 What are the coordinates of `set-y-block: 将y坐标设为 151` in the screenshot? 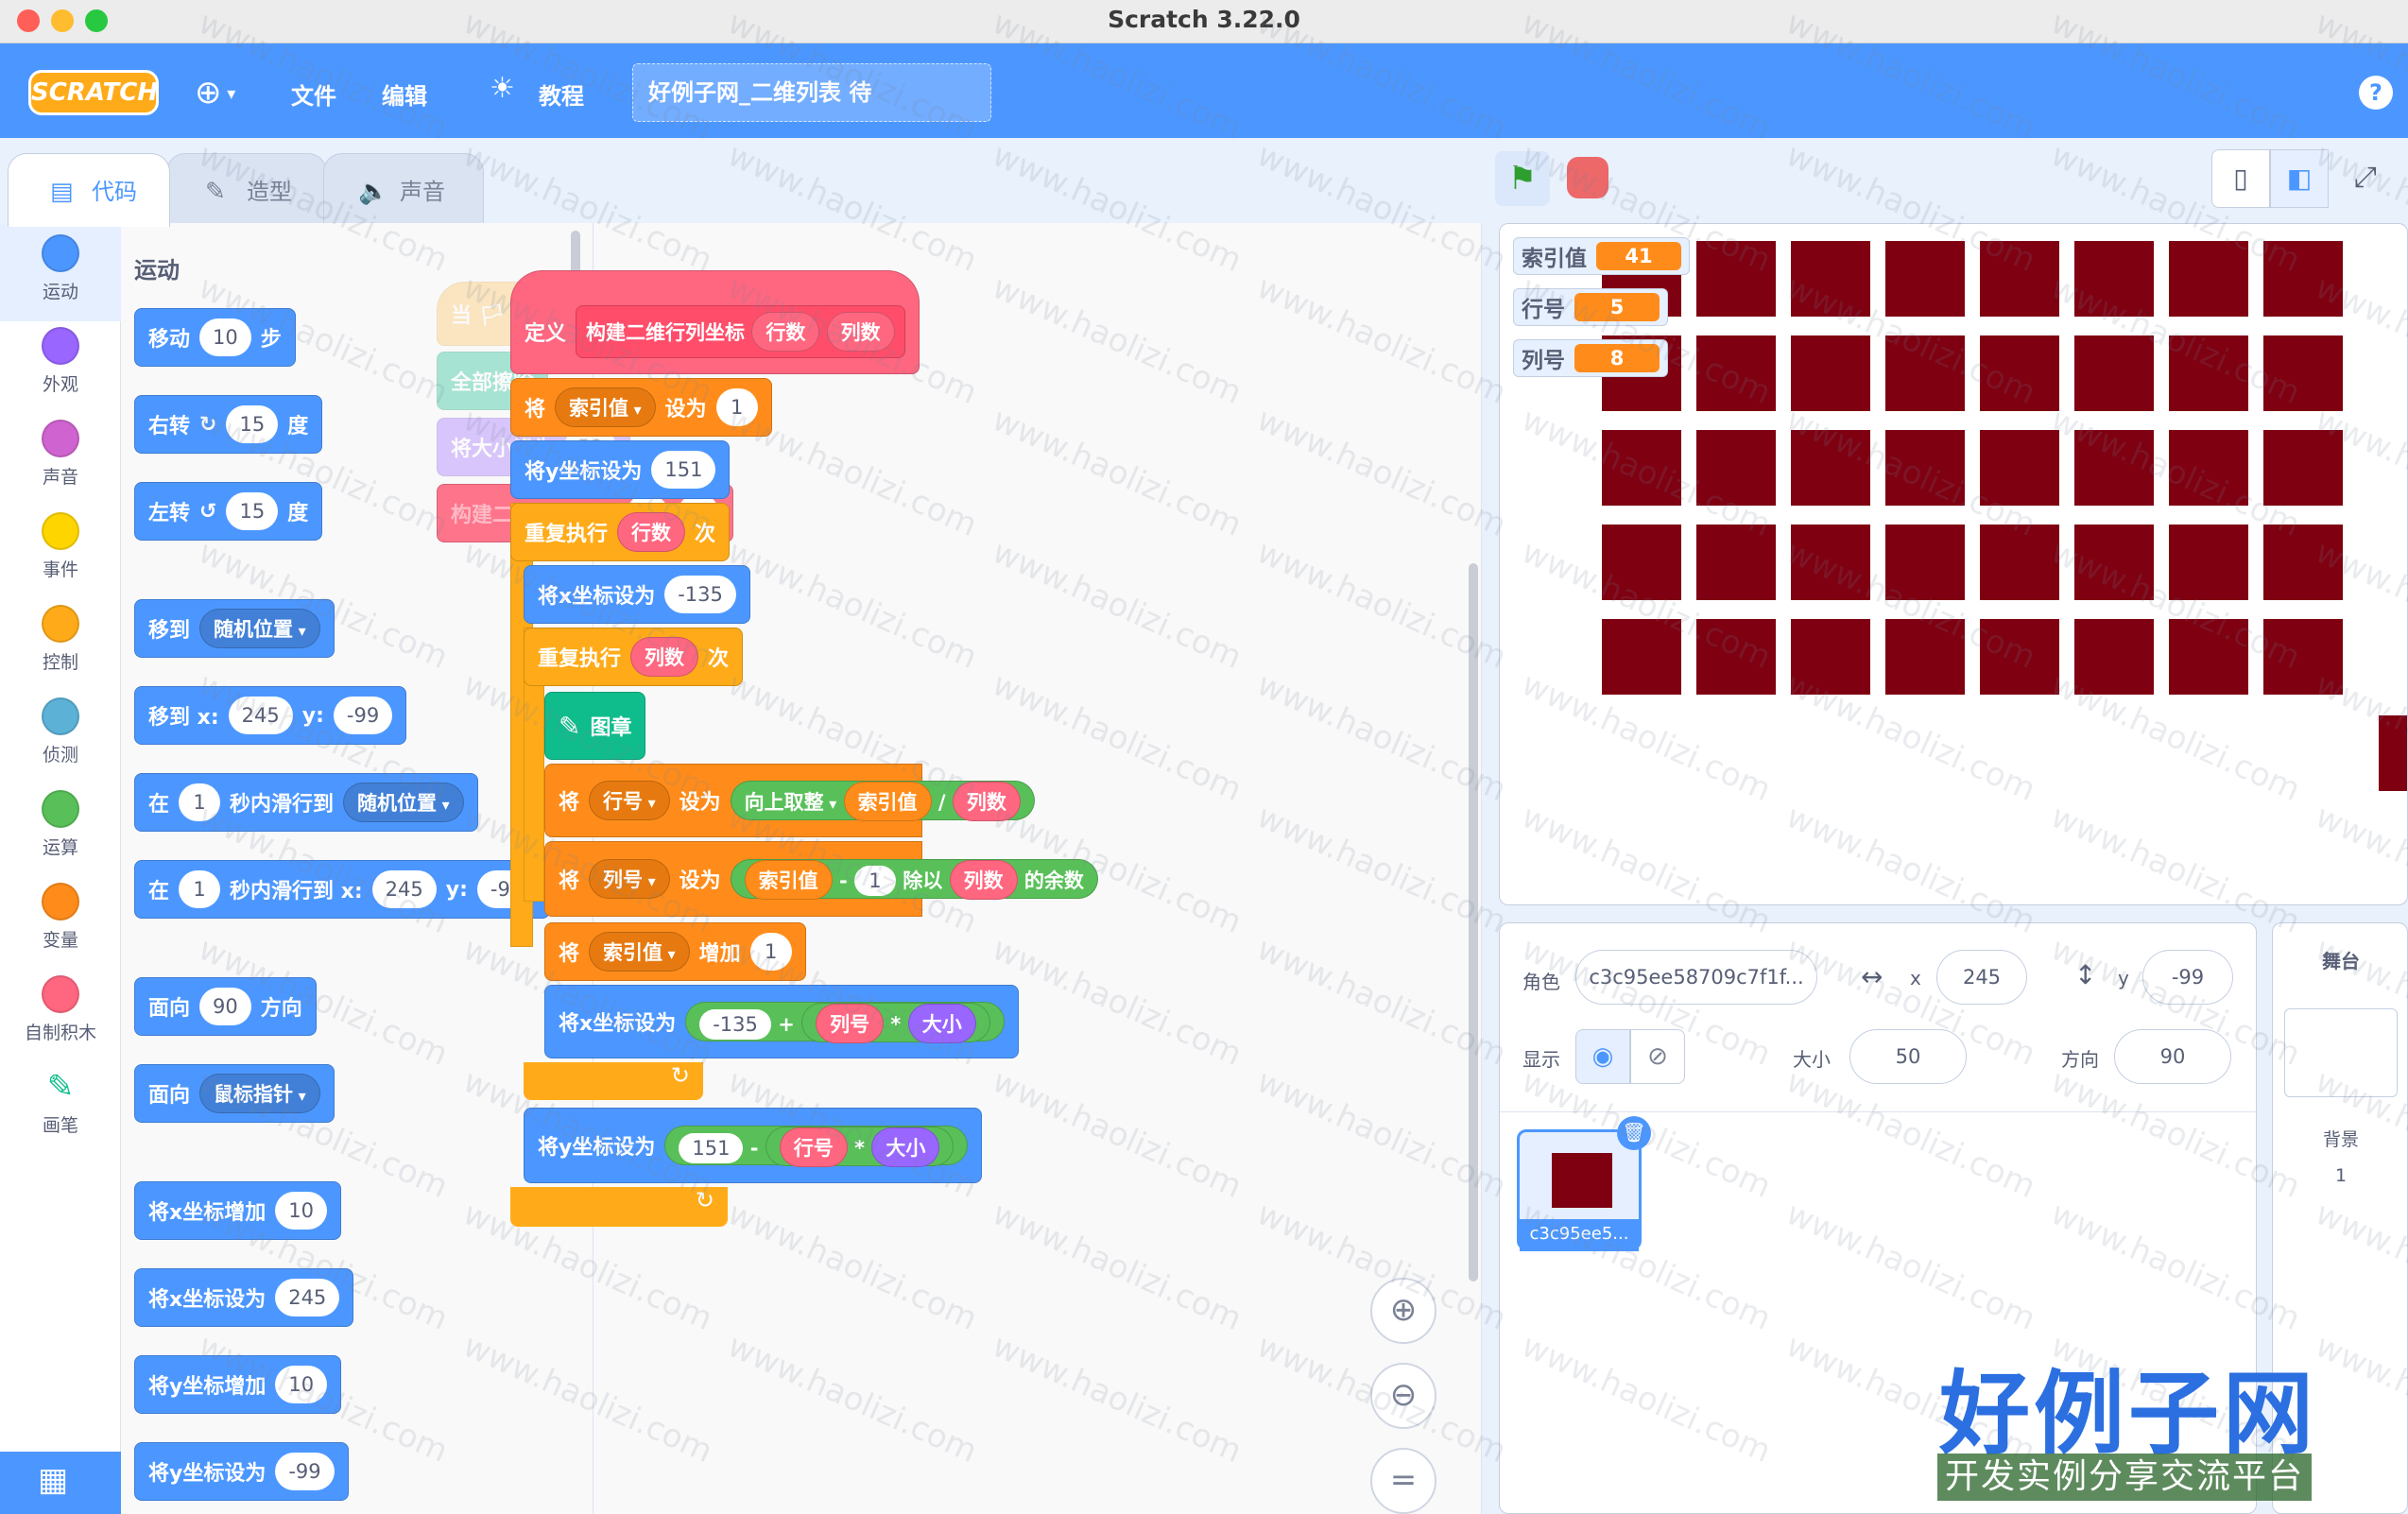 It's located at (620, 469).